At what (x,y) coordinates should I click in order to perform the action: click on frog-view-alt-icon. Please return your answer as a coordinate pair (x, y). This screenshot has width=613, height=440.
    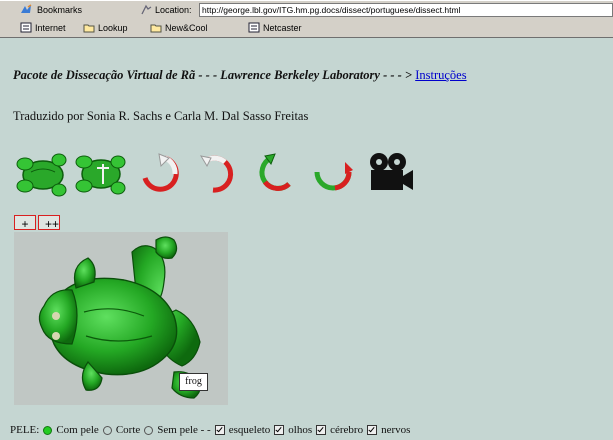
    Looking at the image, I should click on (100, 175).